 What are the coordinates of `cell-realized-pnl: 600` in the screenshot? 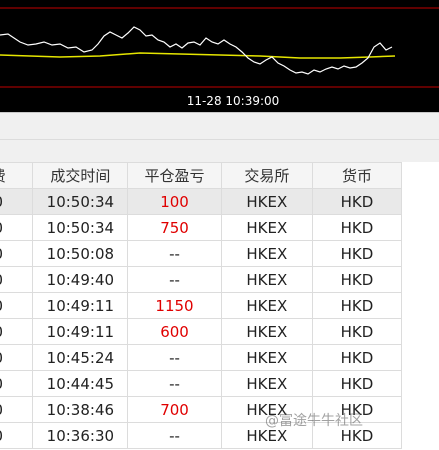 It's located at (174, 331).